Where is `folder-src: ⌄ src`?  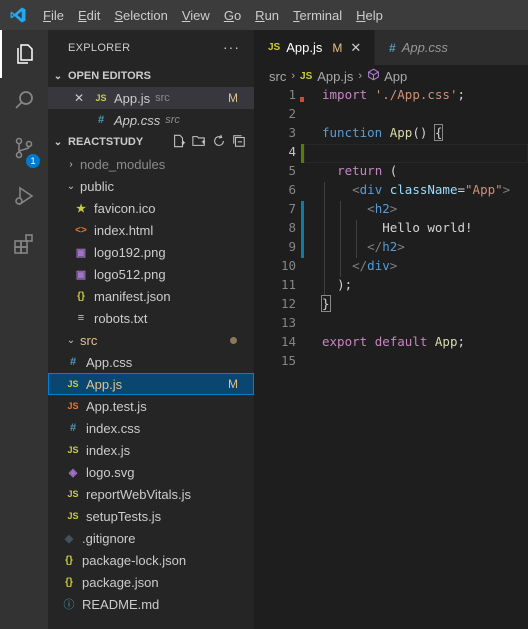 folder-src: ⌄ src is located at coordinates (151, 340).